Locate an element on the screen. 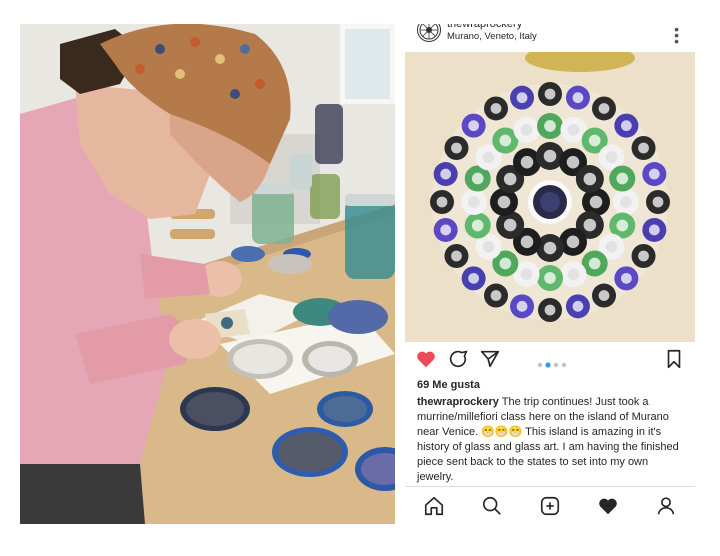 This screenshot has width=720, height=556. caption-username: thewraprockery is located at coordinates (458, 402).